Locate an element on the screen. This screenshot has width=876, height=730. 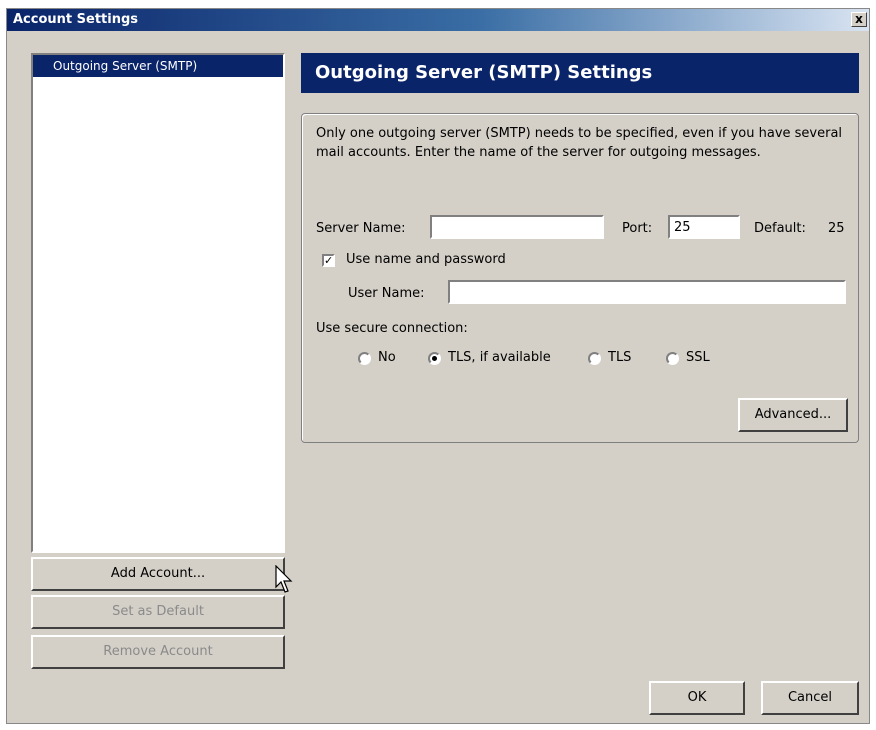
page-title: Outgoing Server (SMTP) Settings is located at coordinates (580, 73).